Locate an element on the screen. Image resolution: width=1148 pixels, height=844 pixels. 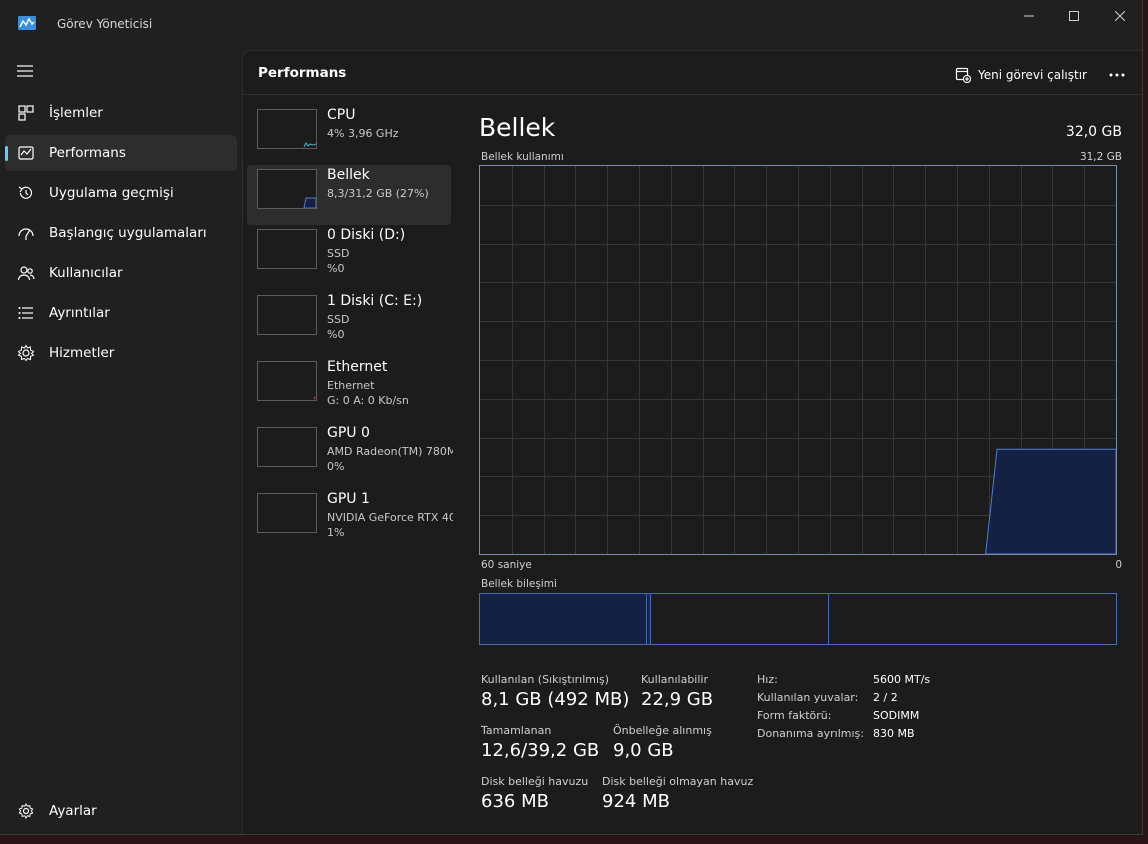
hardware-reserved-label: Donanıma ayrılmış: is located at coordinates (810, 733).